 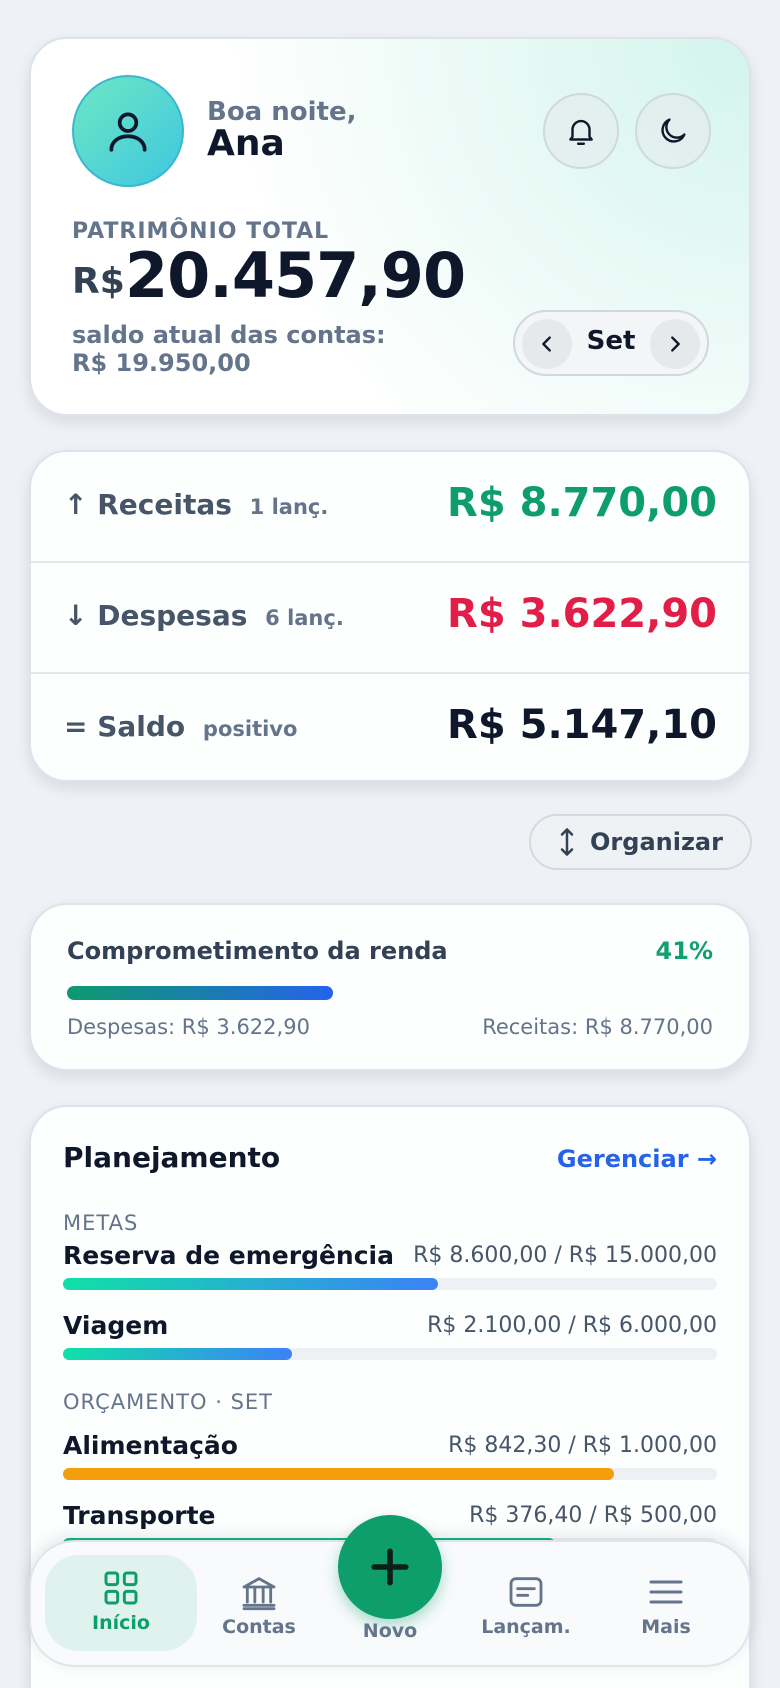 I want to click on budget-progress-track, so click(x=390, y=1474).